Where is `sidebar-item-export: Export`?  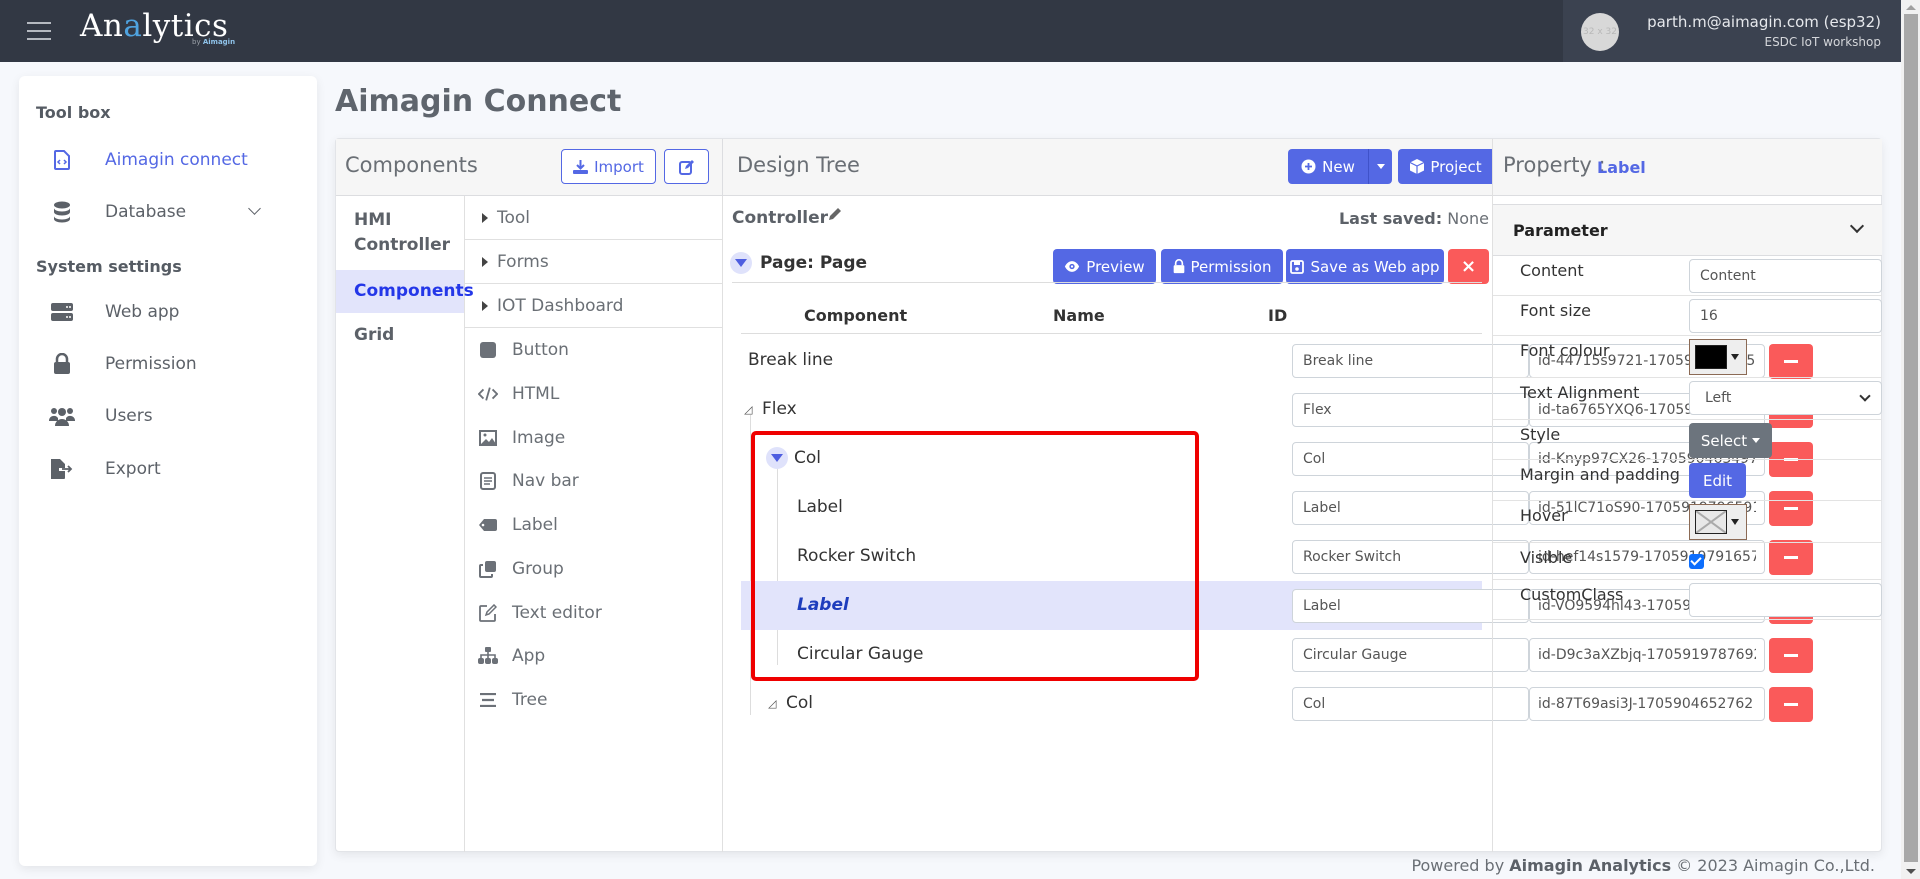
sidebar-item-export: Export is located at coordinates (174, 469).